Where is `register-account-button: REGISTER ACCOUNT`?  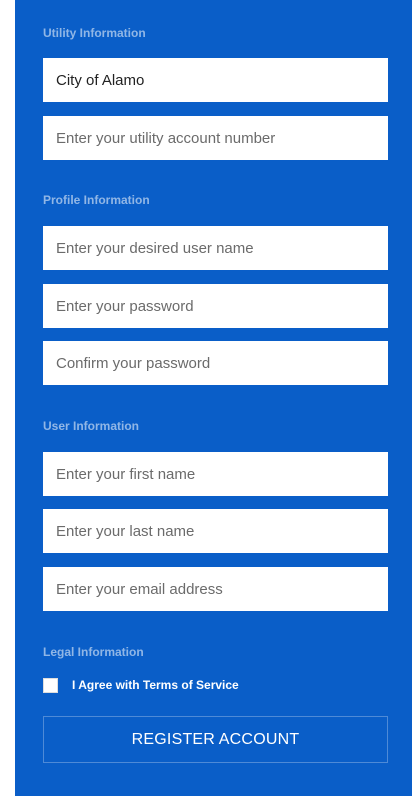 register-account-button: REGISTER ACCOUNT is located at coordinates (215, 739).